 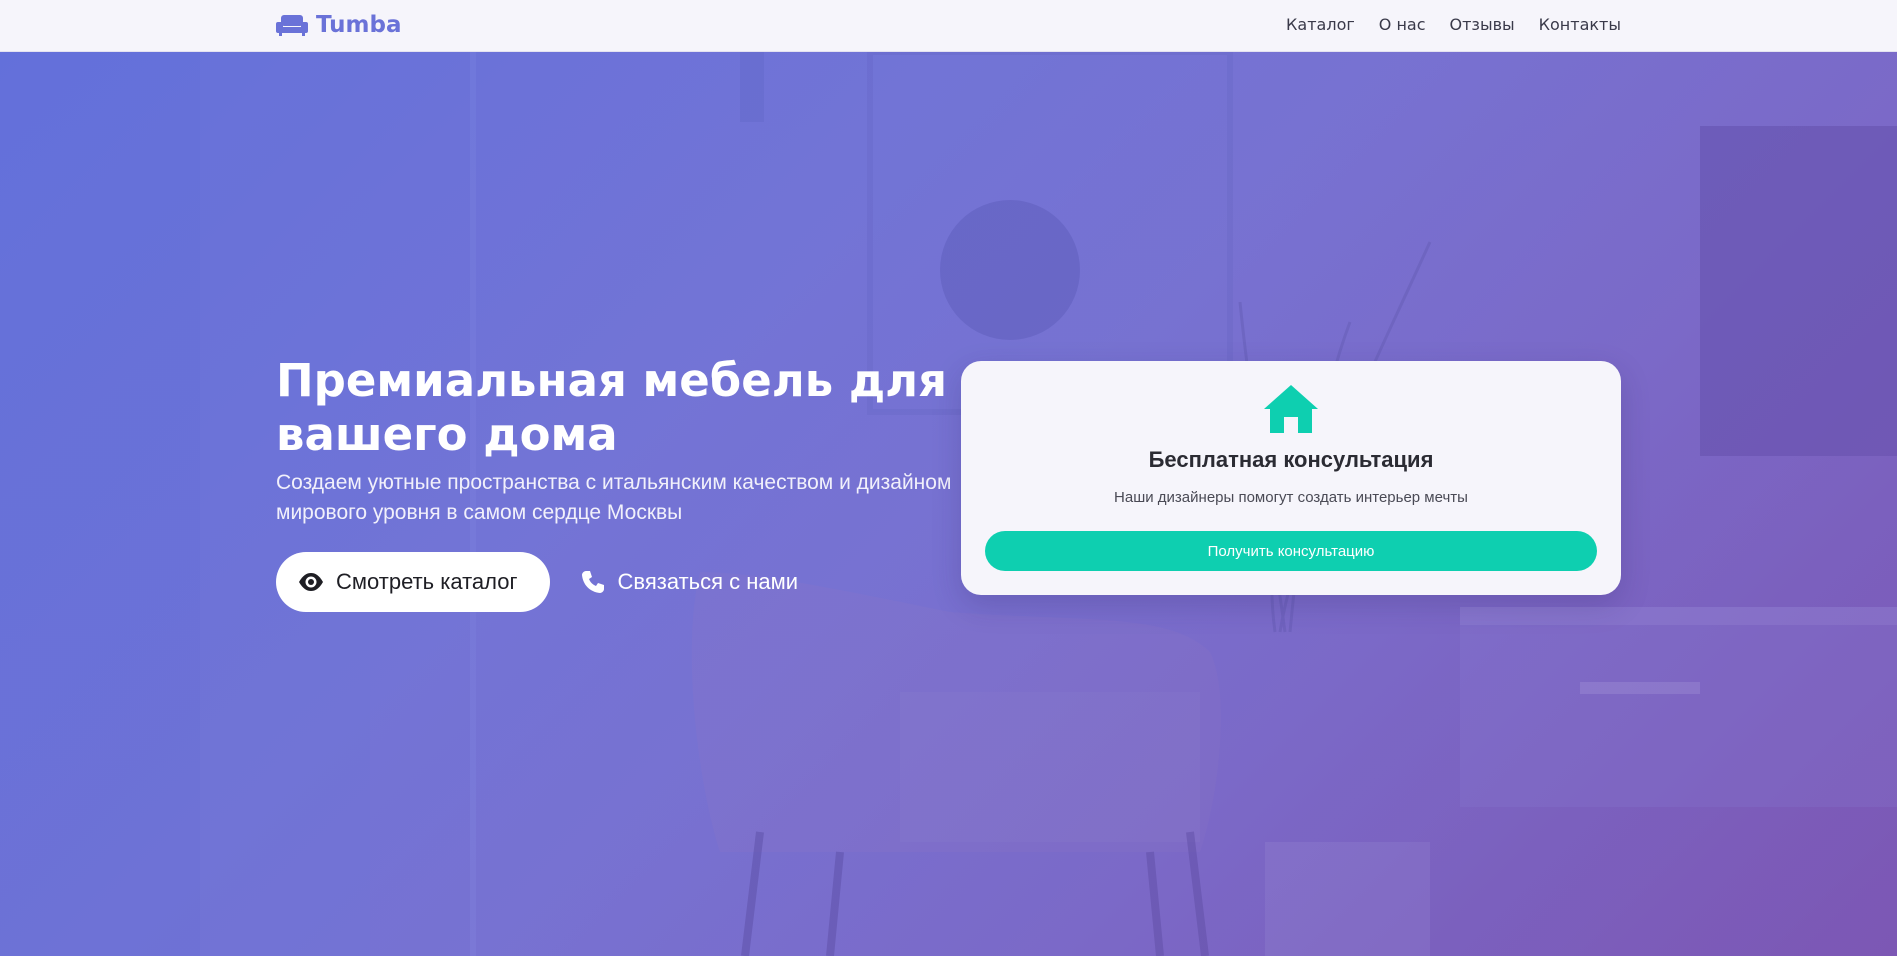 What do you see at coordinates (1402, 24) in the screenshot?
I see `nav-item-about: О нас` at bounding box center [1402, 24].